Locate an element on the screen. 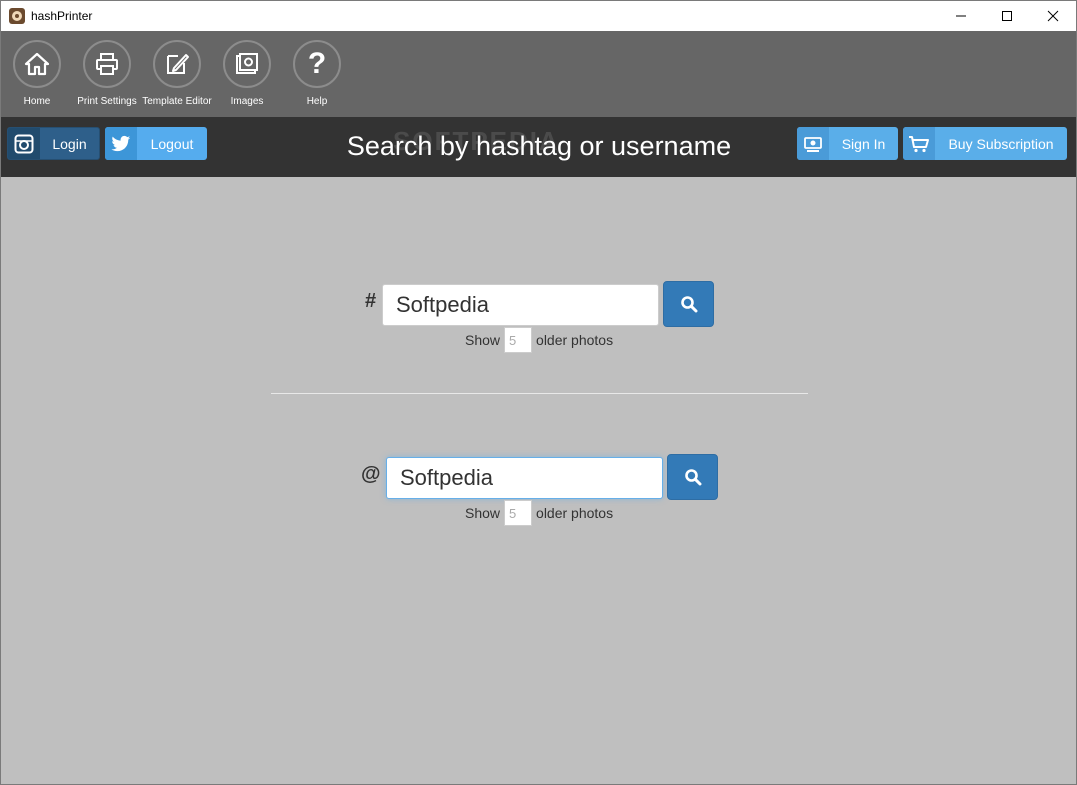 This screenshot has width=1077, height=785. title-bar: hashPrinter is located at coordinates (538, 16).